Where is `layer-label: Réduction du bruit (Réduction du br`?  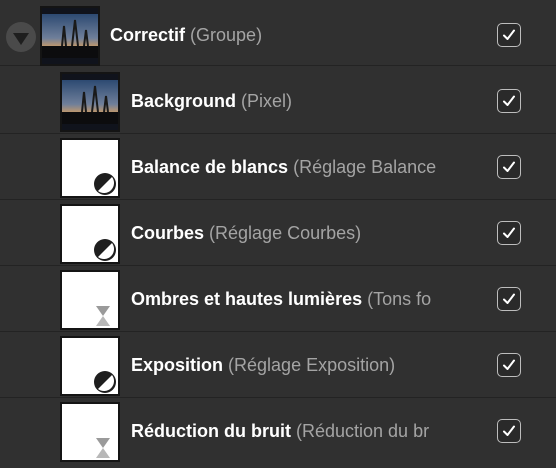
layer-label: Réduction du bruit (Réduction du br is located at coordinates (308, 431).